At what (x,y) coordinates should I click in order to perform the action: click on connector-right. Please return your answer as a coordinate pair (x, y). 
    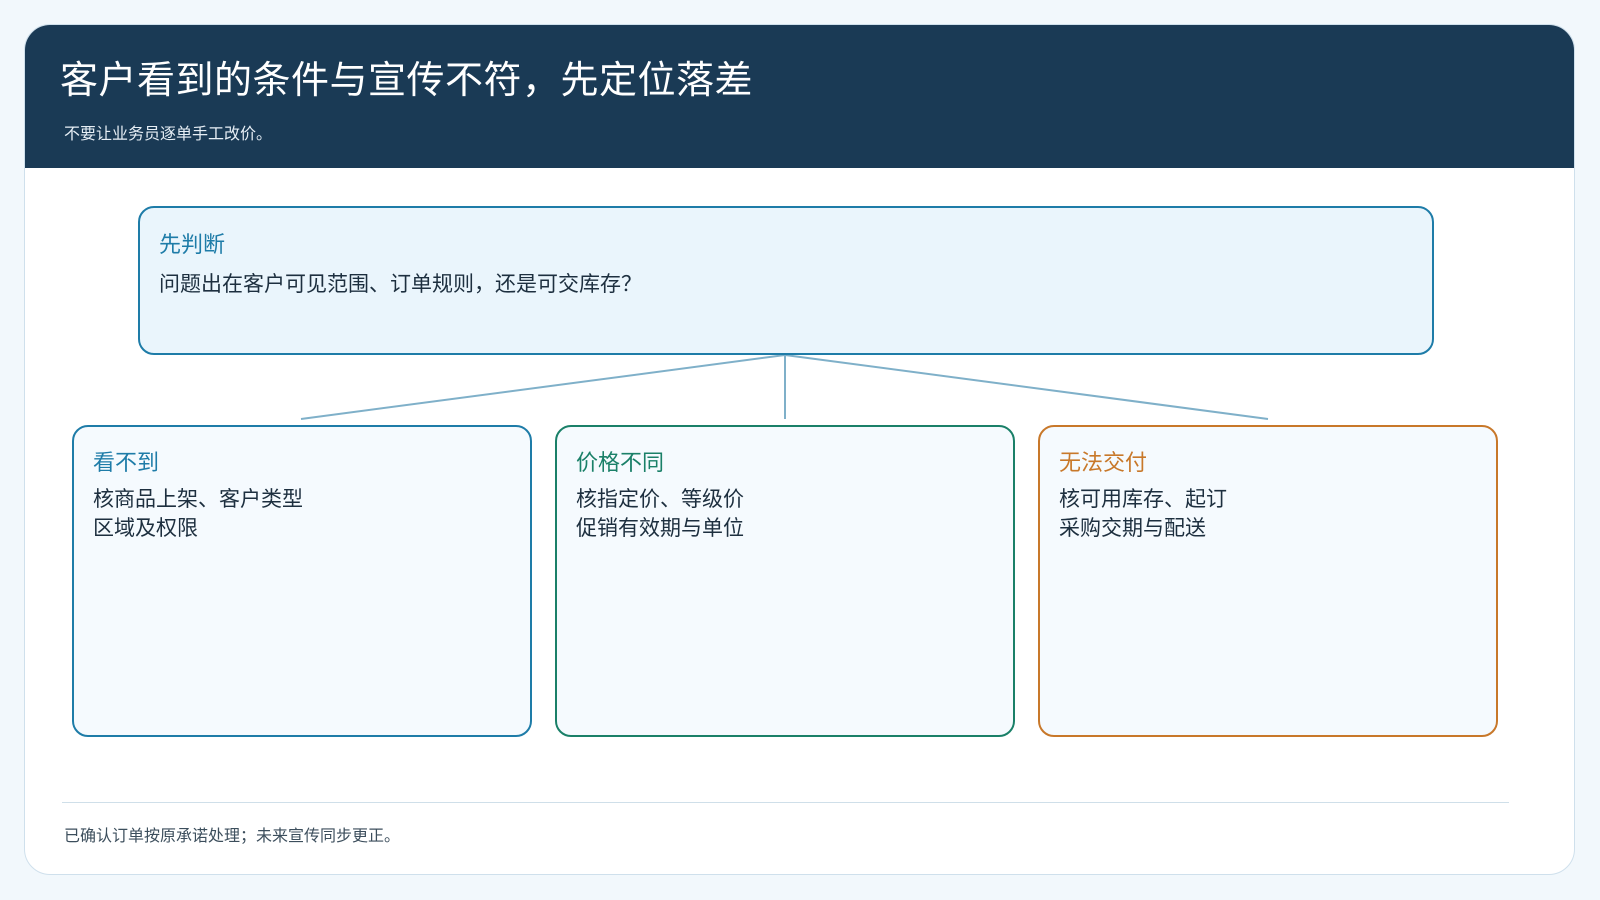
    Looking at the image, I should click on (1026, 387).